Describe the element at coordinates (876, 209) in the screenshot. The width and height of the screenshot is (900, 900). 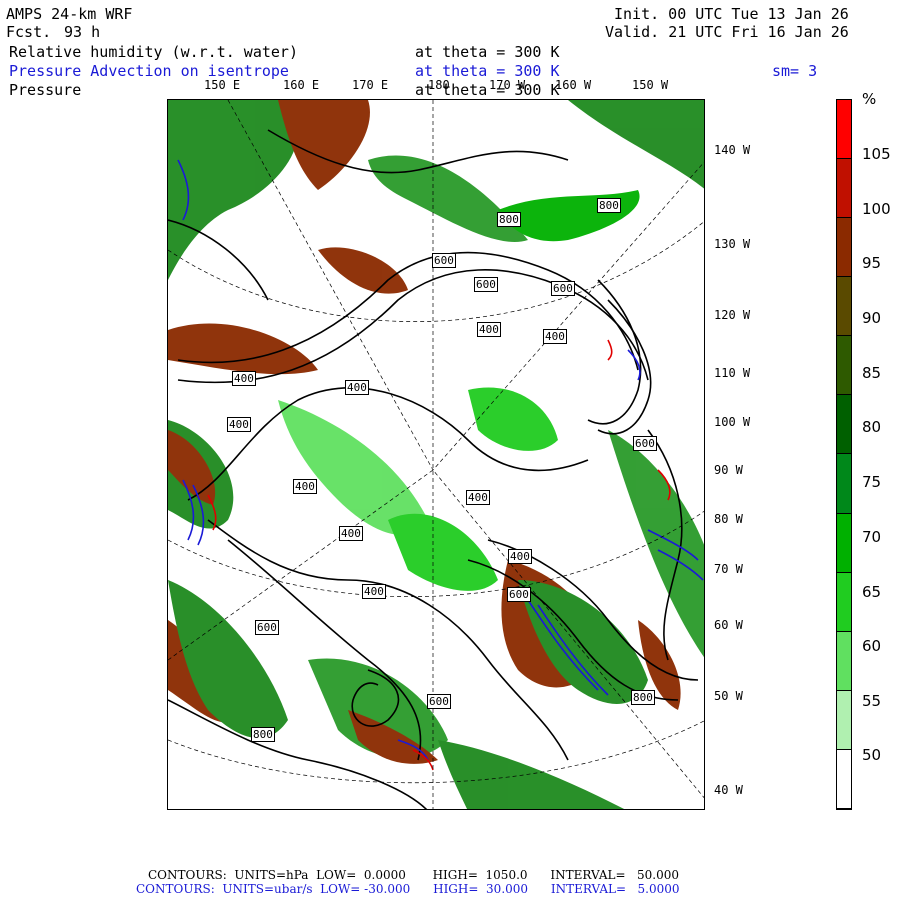
I see `colorbar-label: 100` at that location.